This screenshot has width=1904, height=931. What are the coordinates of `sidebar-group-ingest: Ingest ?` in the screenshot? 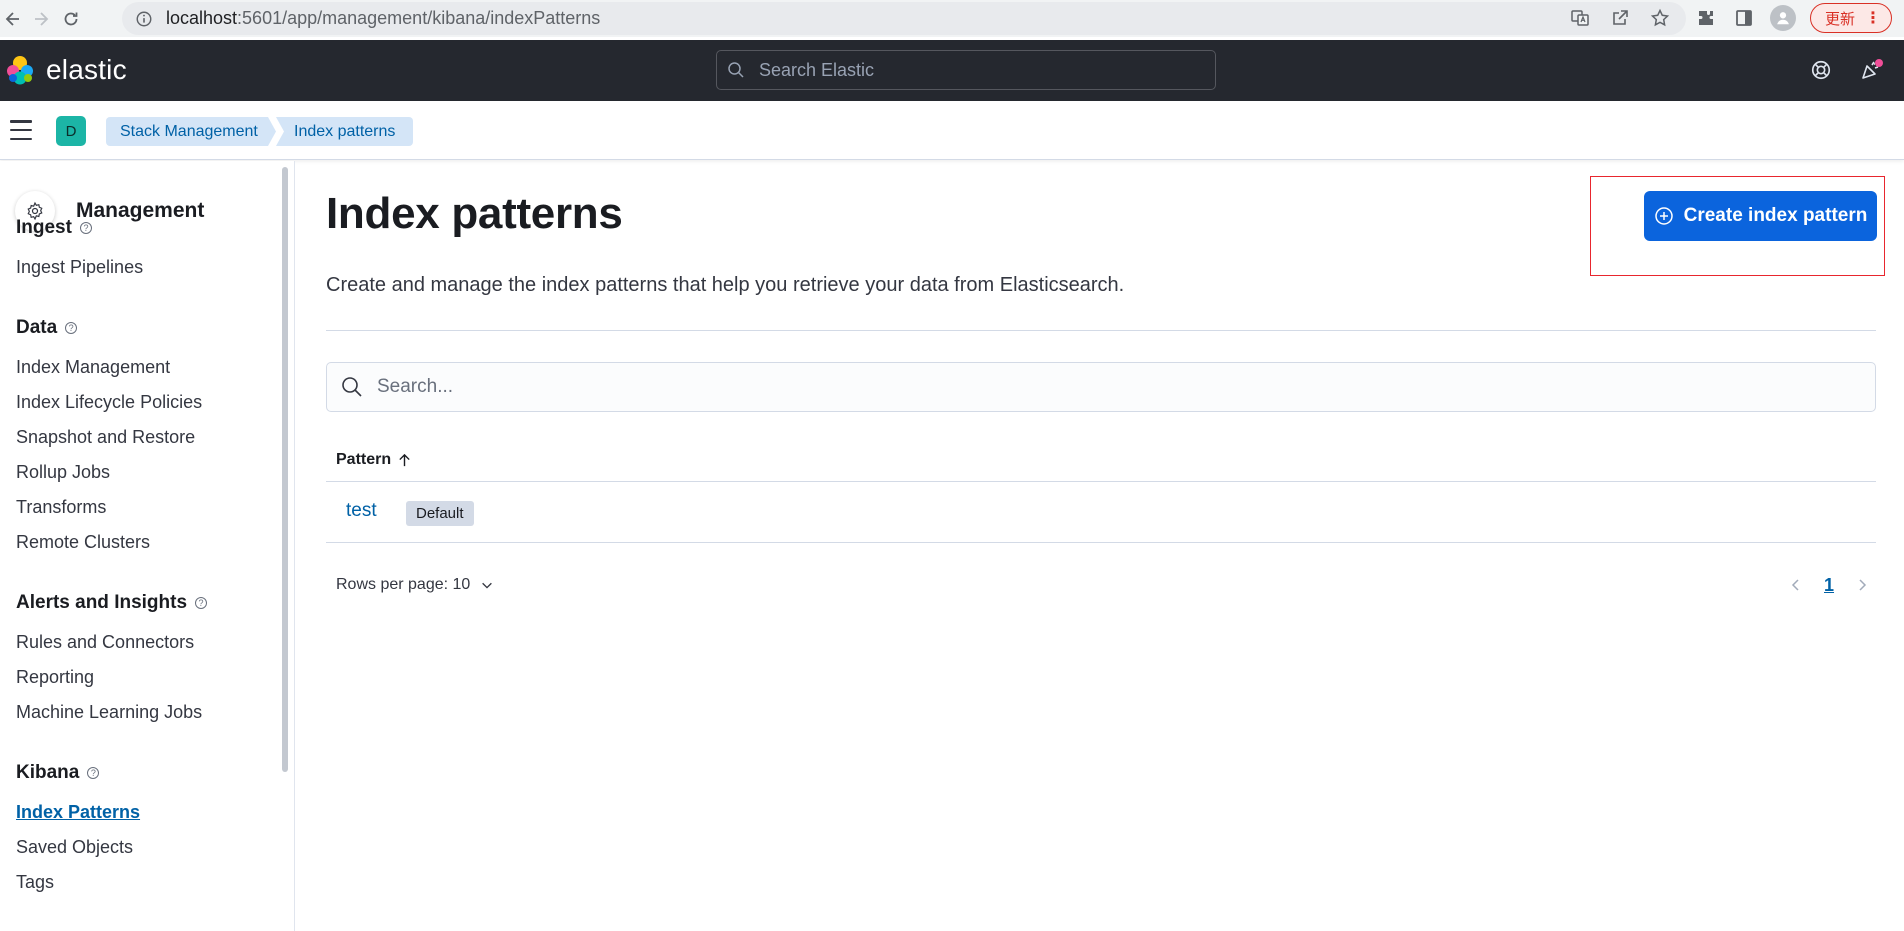 It's located at (54, 228).